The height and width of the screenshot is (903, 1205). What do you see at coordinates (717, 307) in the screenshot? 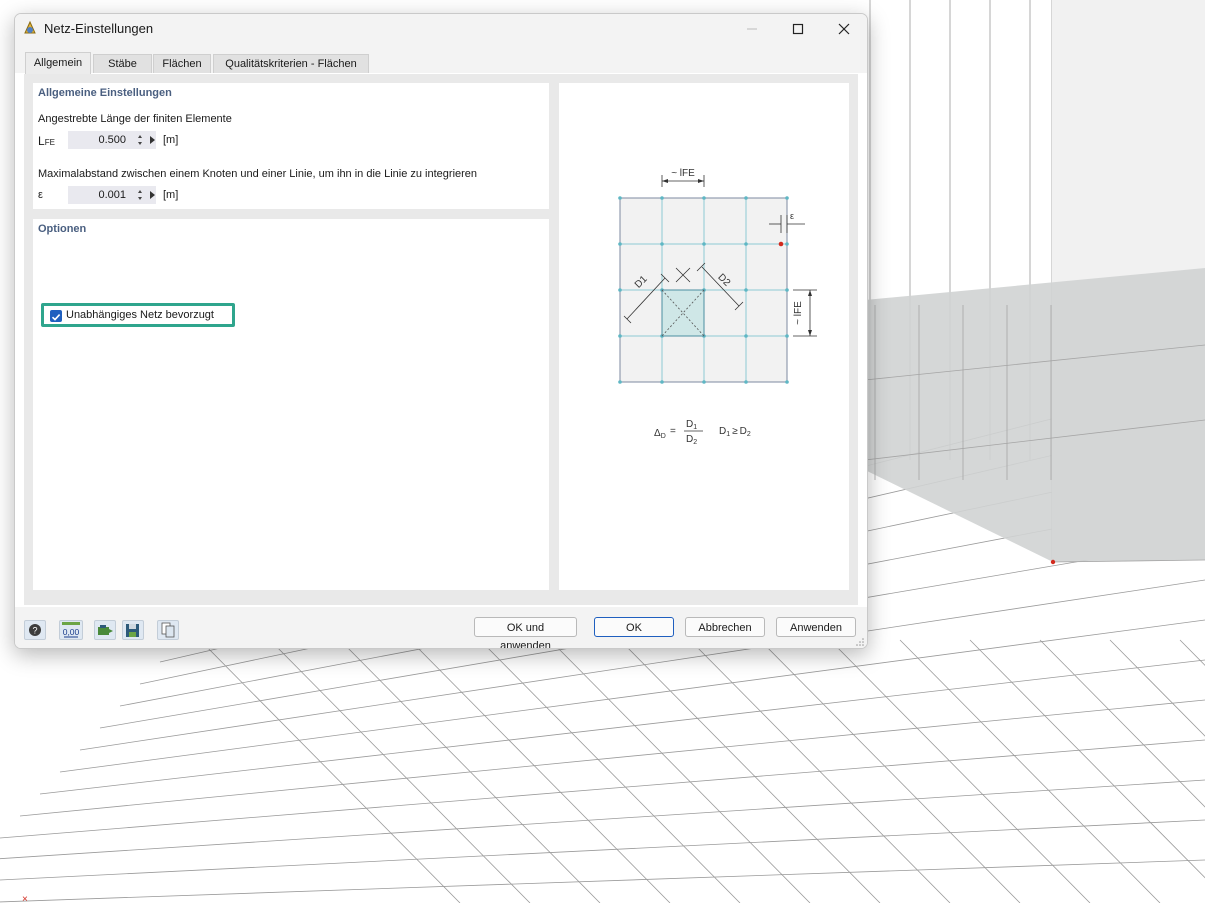
I see `mesh-diagram: ~ lFE ε ~ lFE D1 D2 ΔD = D1 D2 D1 ≥ D2` at bounding box center [717, 307].